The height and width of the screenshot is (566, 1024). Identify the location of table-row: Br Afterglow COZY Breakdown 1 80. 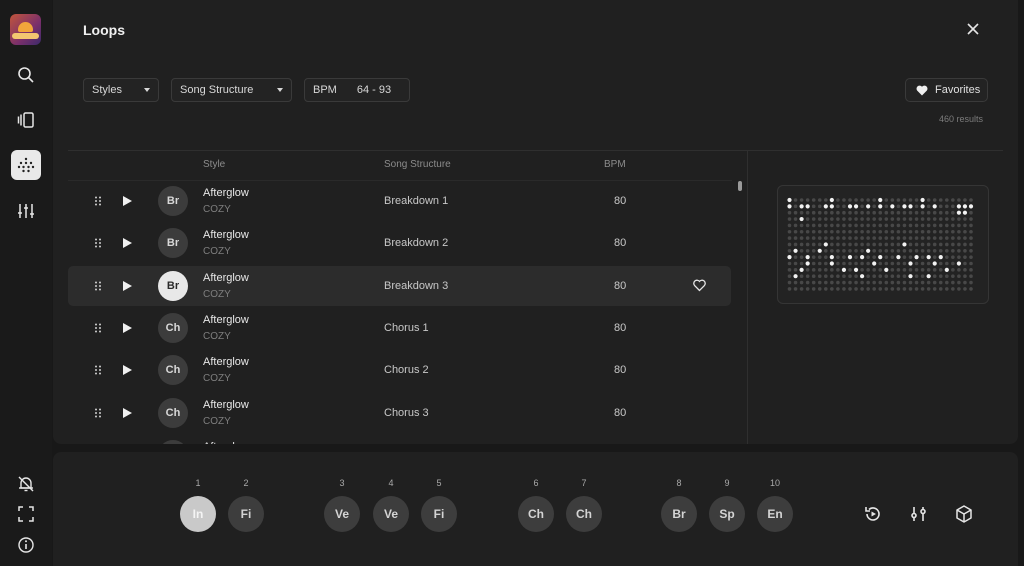
(399, 201).